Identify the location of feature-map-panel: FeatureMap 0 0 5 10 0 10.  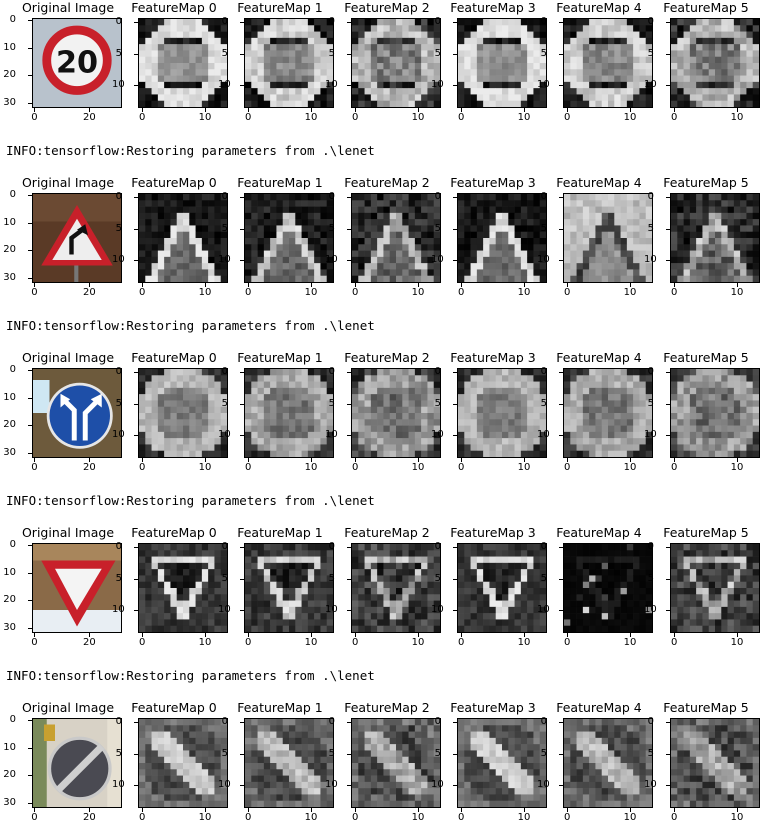
(170, 765).